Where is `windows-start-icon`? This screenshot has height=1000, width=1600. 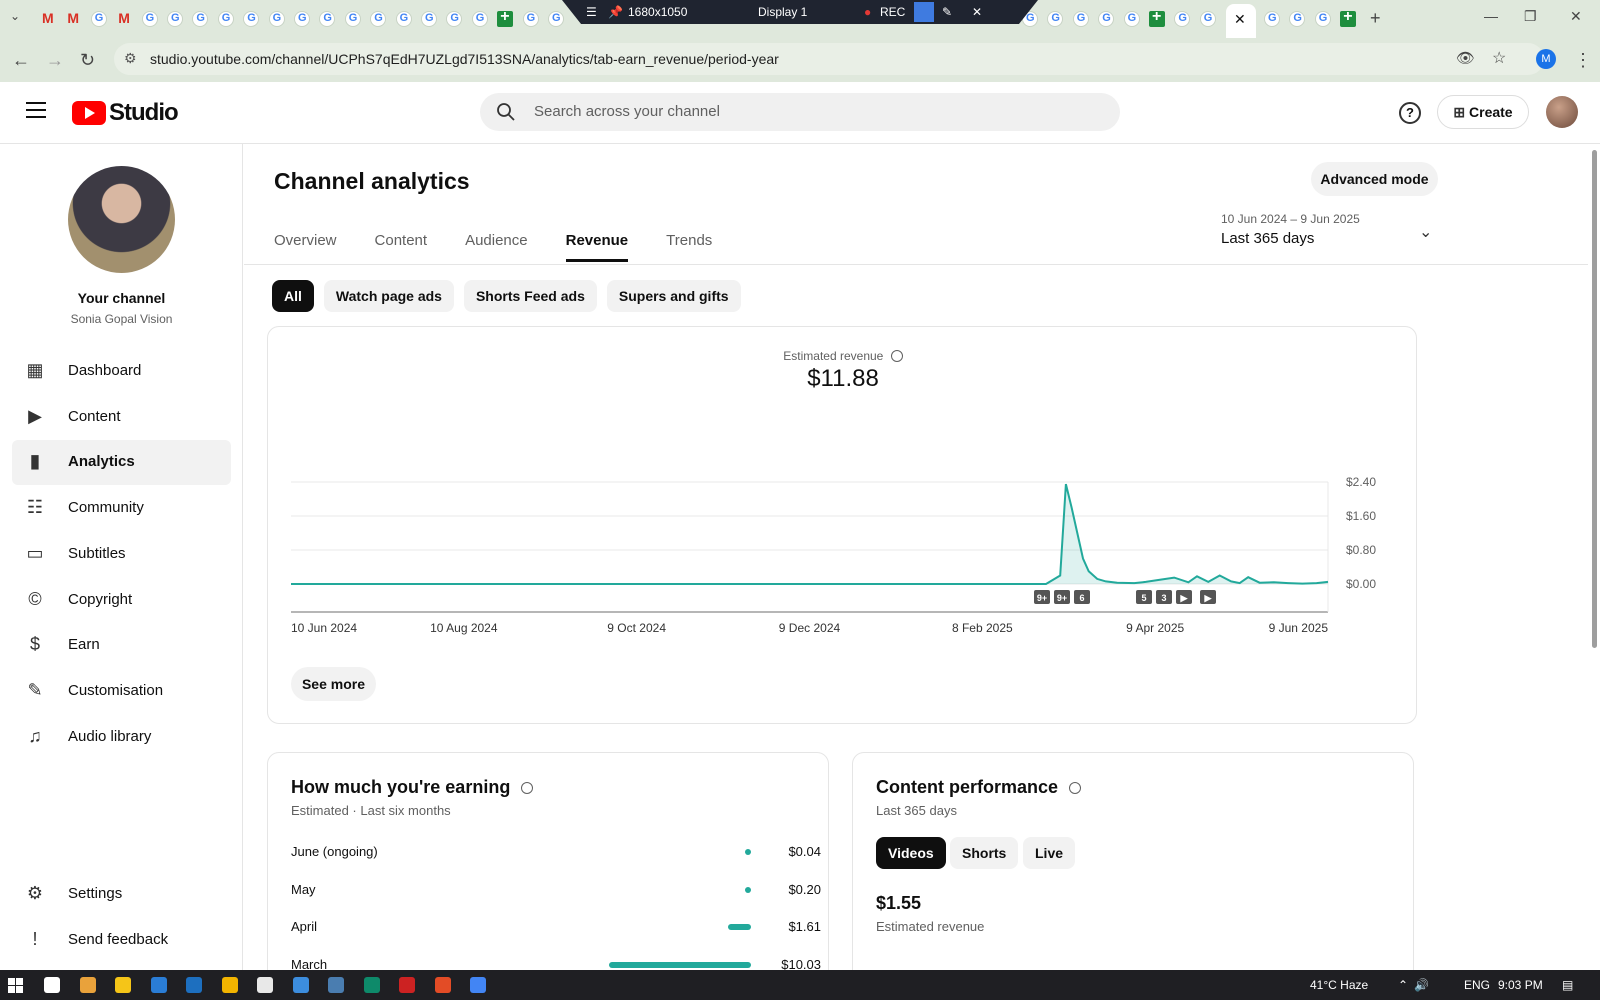
windows-start-icon is located at coordinates (15, 985).